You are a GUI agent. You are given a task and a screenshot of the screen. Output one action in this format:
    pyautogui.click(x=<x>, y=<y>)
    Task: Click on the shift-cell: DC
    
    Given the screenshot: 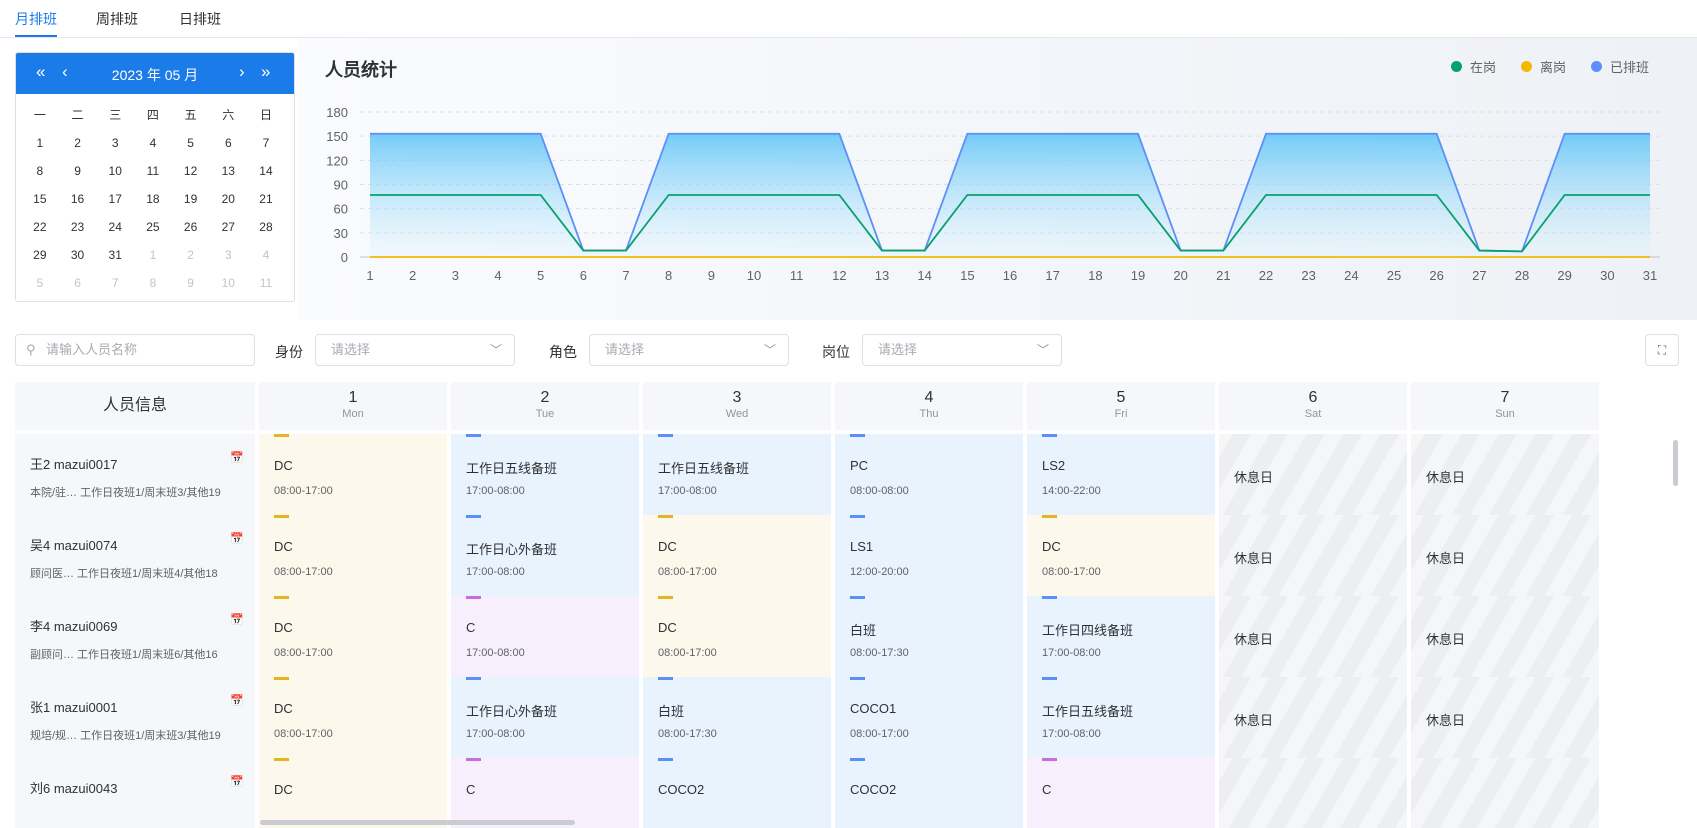 What is the action you would take?
    pyautogui.click(x=353, y=793)
    